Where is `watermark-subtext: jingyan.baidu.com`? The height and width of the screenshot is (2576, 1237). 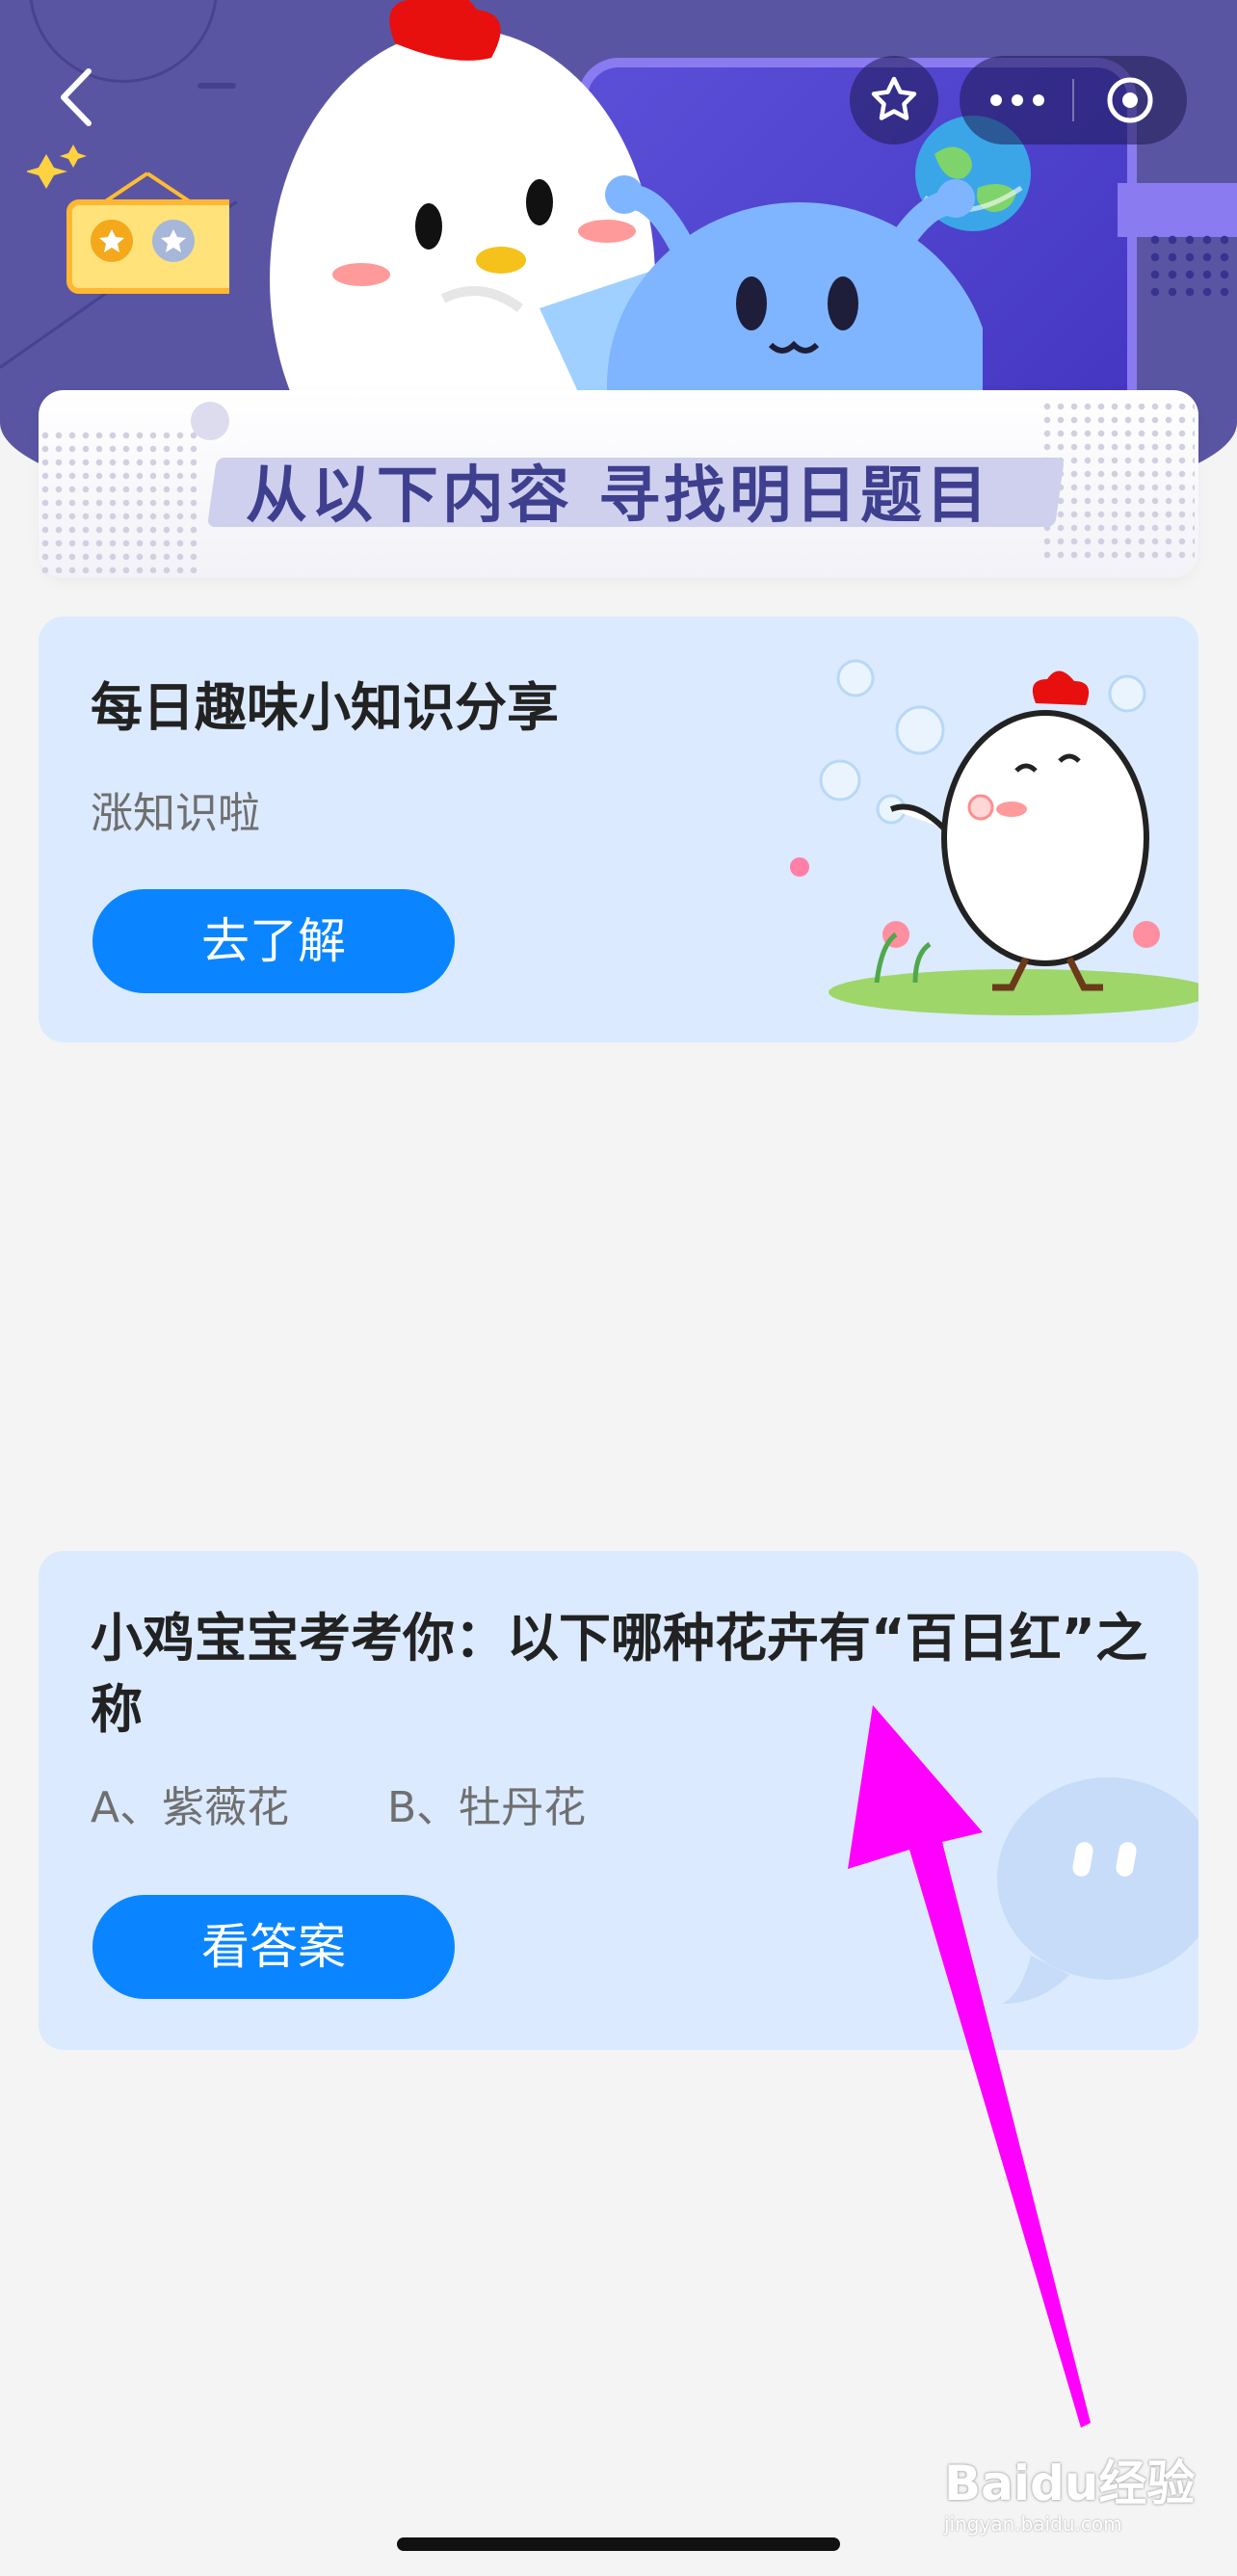
watermark-subtext: jingyan.baidu.com is located at coordinates (1033, 2524).